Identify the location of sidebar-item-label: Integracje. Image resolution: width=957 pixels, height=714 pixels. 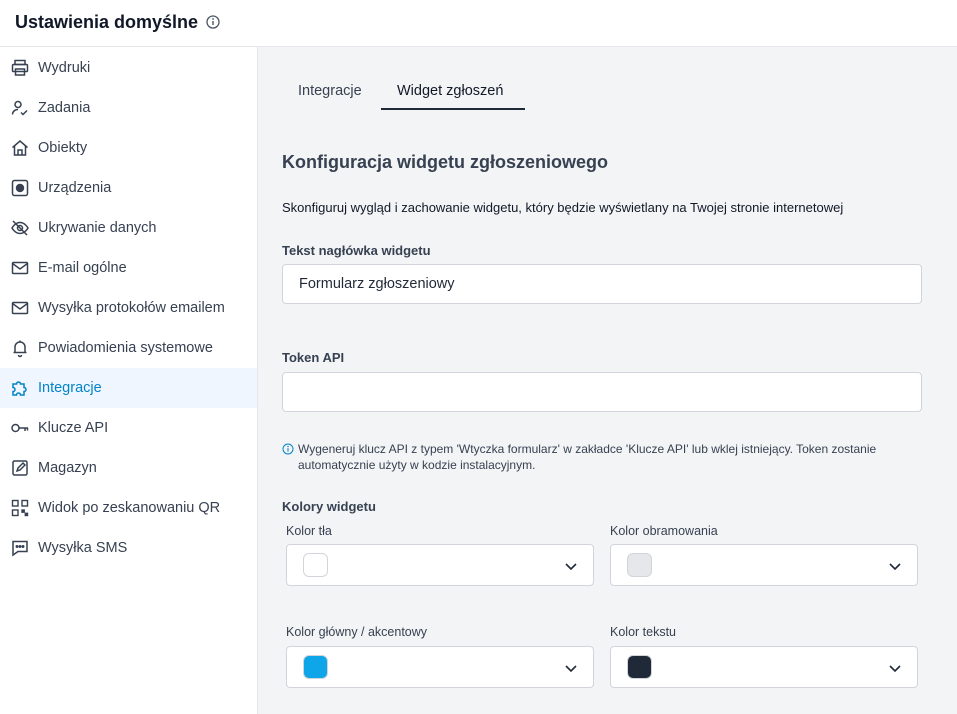
(70, 388).